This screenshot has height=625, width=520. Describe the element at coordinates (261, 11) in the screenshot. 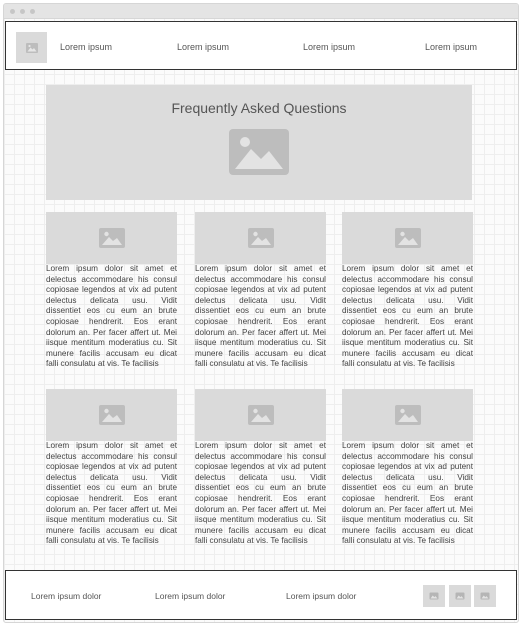

I see `window-titlebar` at that location.